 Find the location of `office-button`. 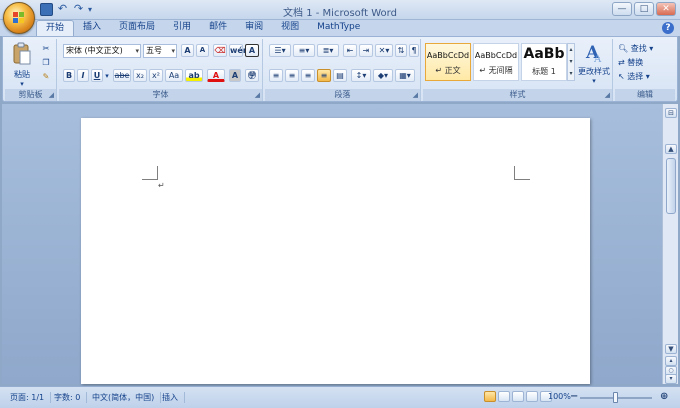

office-button is located at coordinates (19, 18).